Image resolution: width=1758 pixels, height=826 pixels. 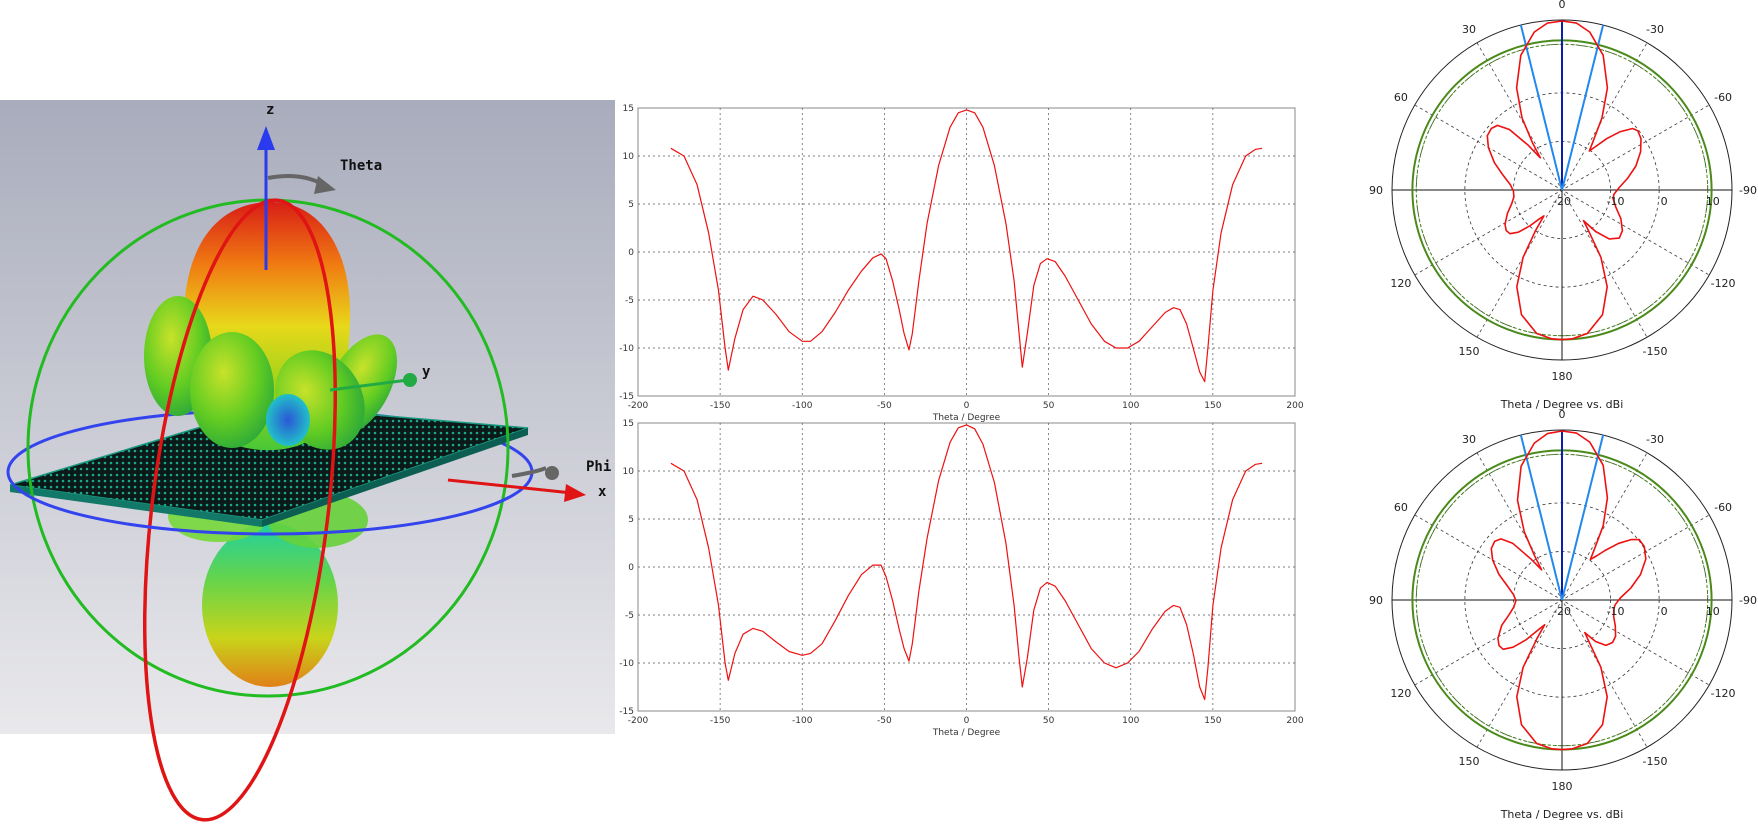 I want to click on y-axis-label: y, so click(x=426, y=372).